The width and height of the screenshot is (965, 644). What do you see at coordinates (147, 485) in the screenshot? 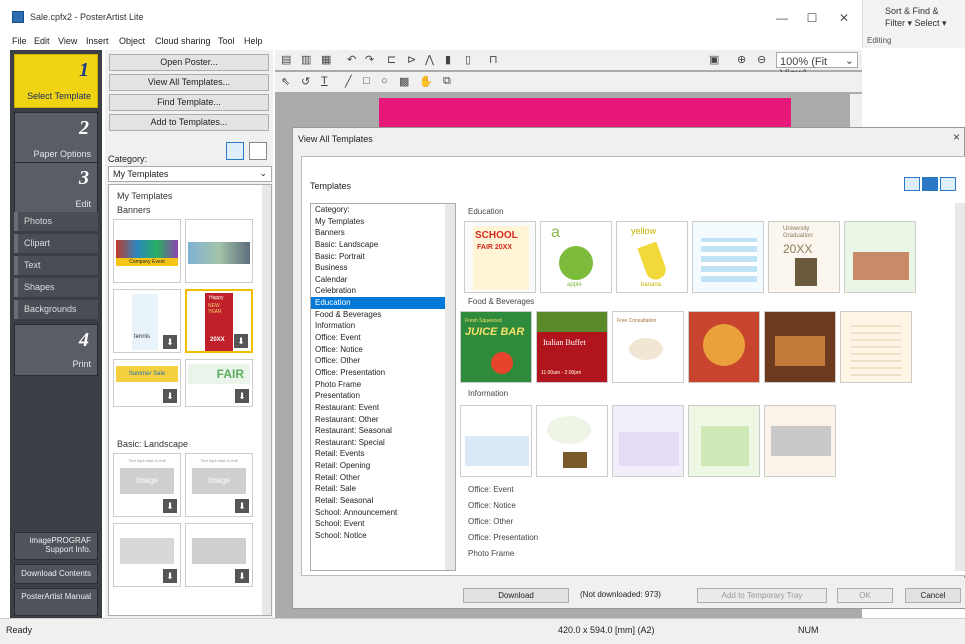
I see `template-thumb-placeholder-1: Text right click to edit Image ⬇` at bounding box center [147, 485].